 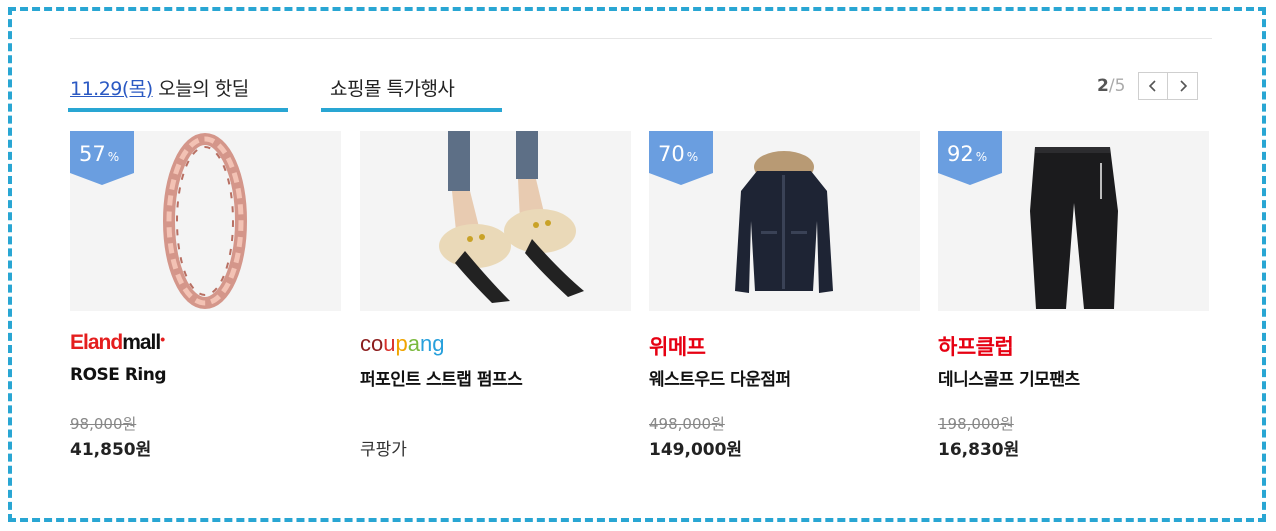 What do you see at coordinates (1103, 86) in the screenshot?
I see `pager-current: 2` at bounding box center [1103, 86].